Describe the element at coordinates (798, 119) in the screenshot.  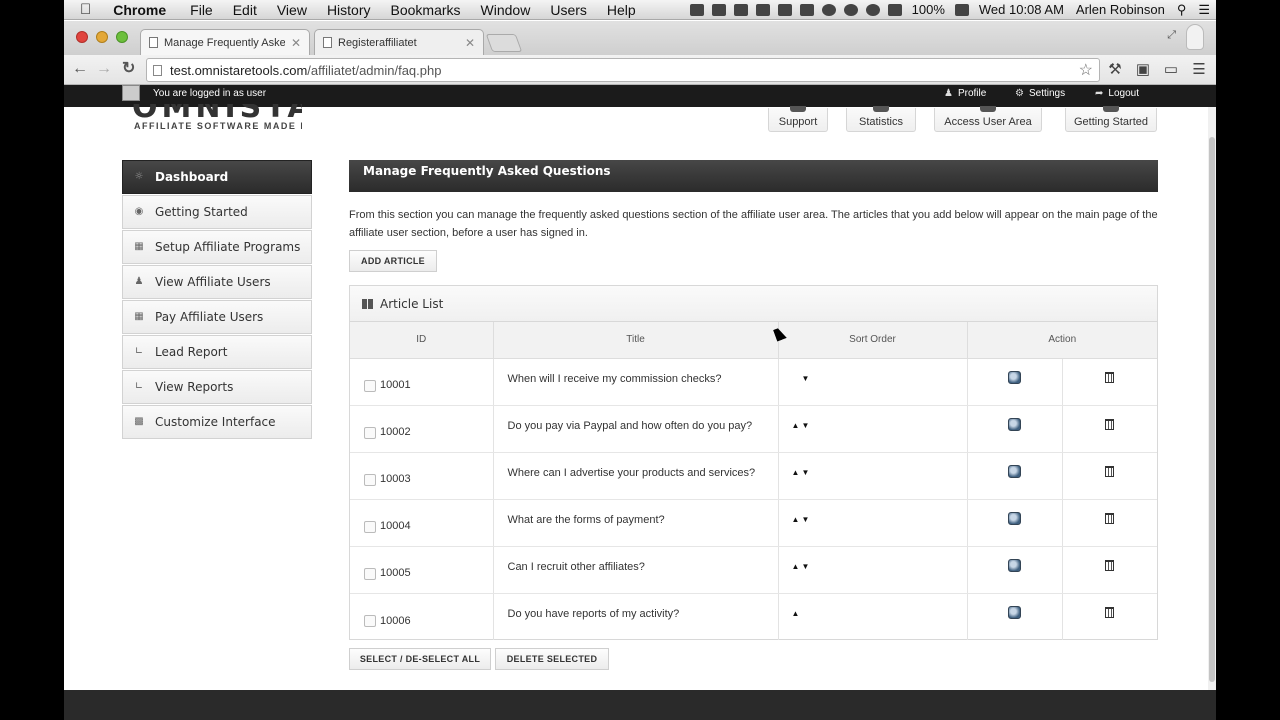
I see `support-button: Support` at that location.